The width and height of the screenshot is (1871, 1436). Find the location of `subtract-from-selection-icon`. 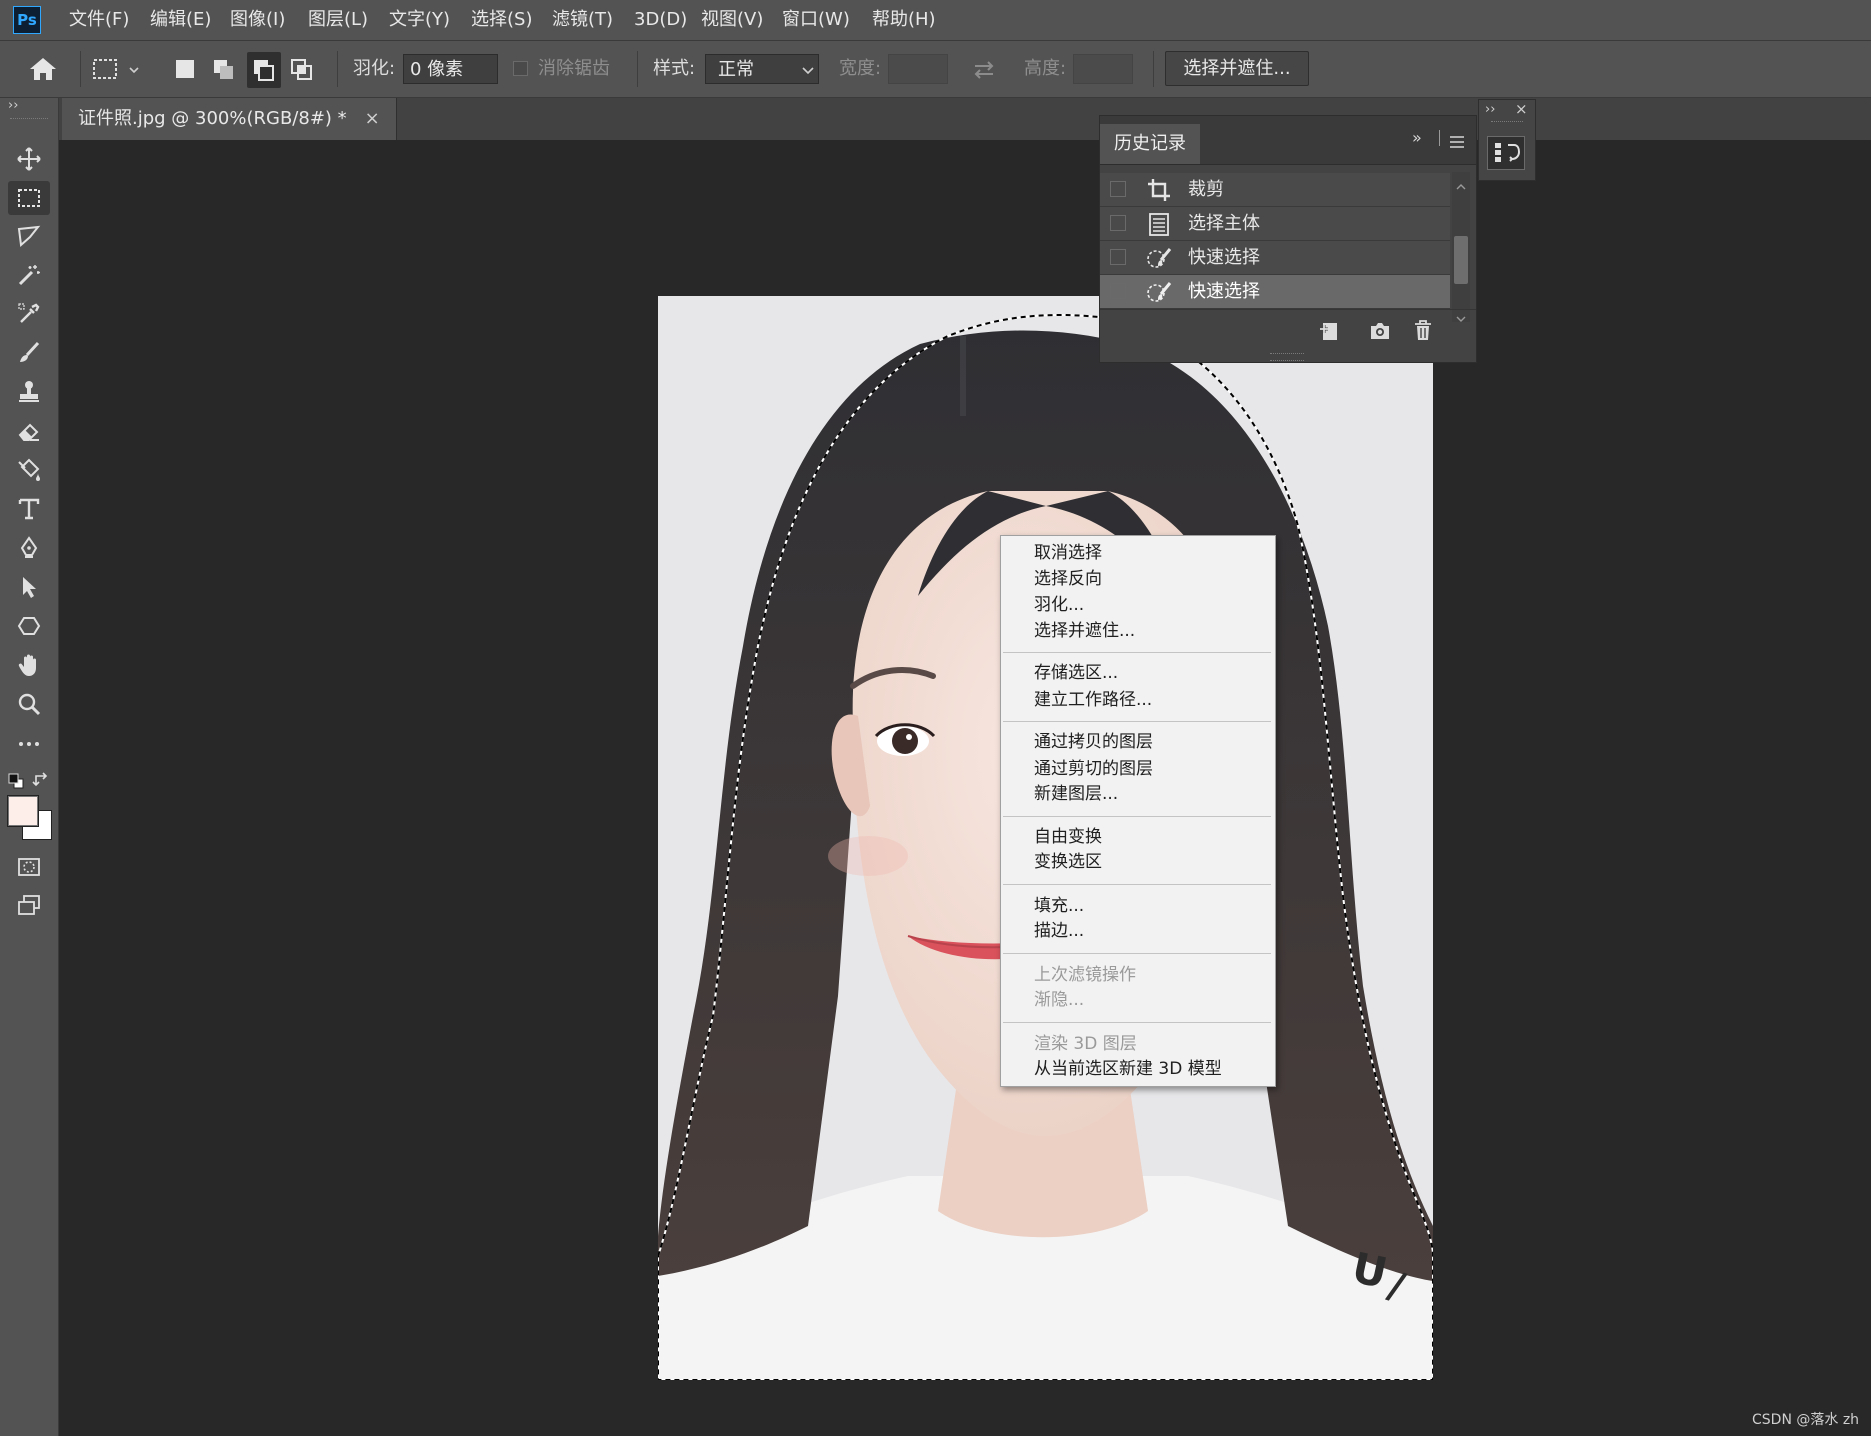

subtract-from-selection-icon is located at coordinates (264, 70).